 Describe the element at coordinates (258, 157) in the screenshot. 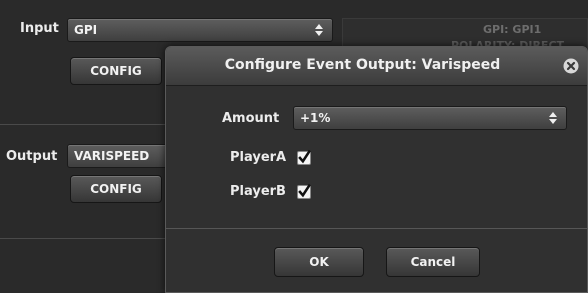

I see `player-a-label: PlayerA` at that location.